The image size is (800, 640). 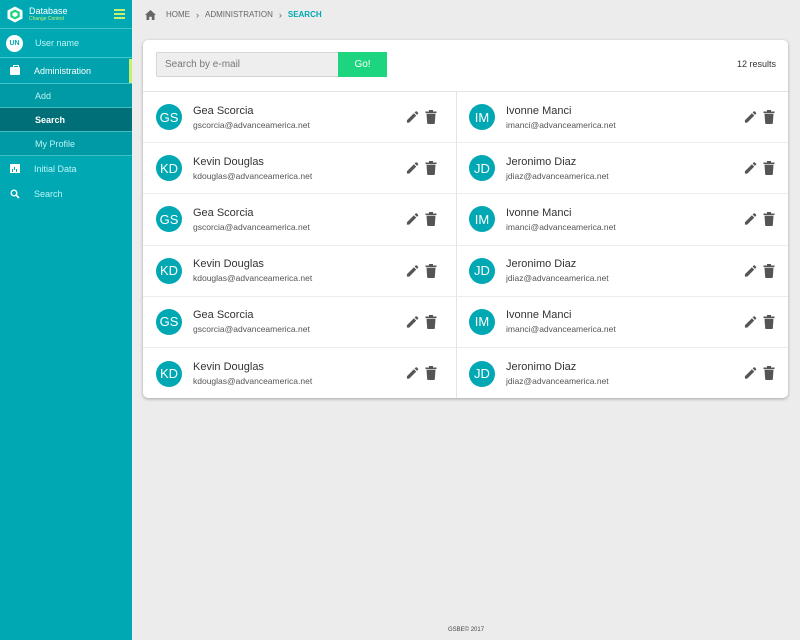 I want to click on hamburger-icon, so click(x=119, y=14).